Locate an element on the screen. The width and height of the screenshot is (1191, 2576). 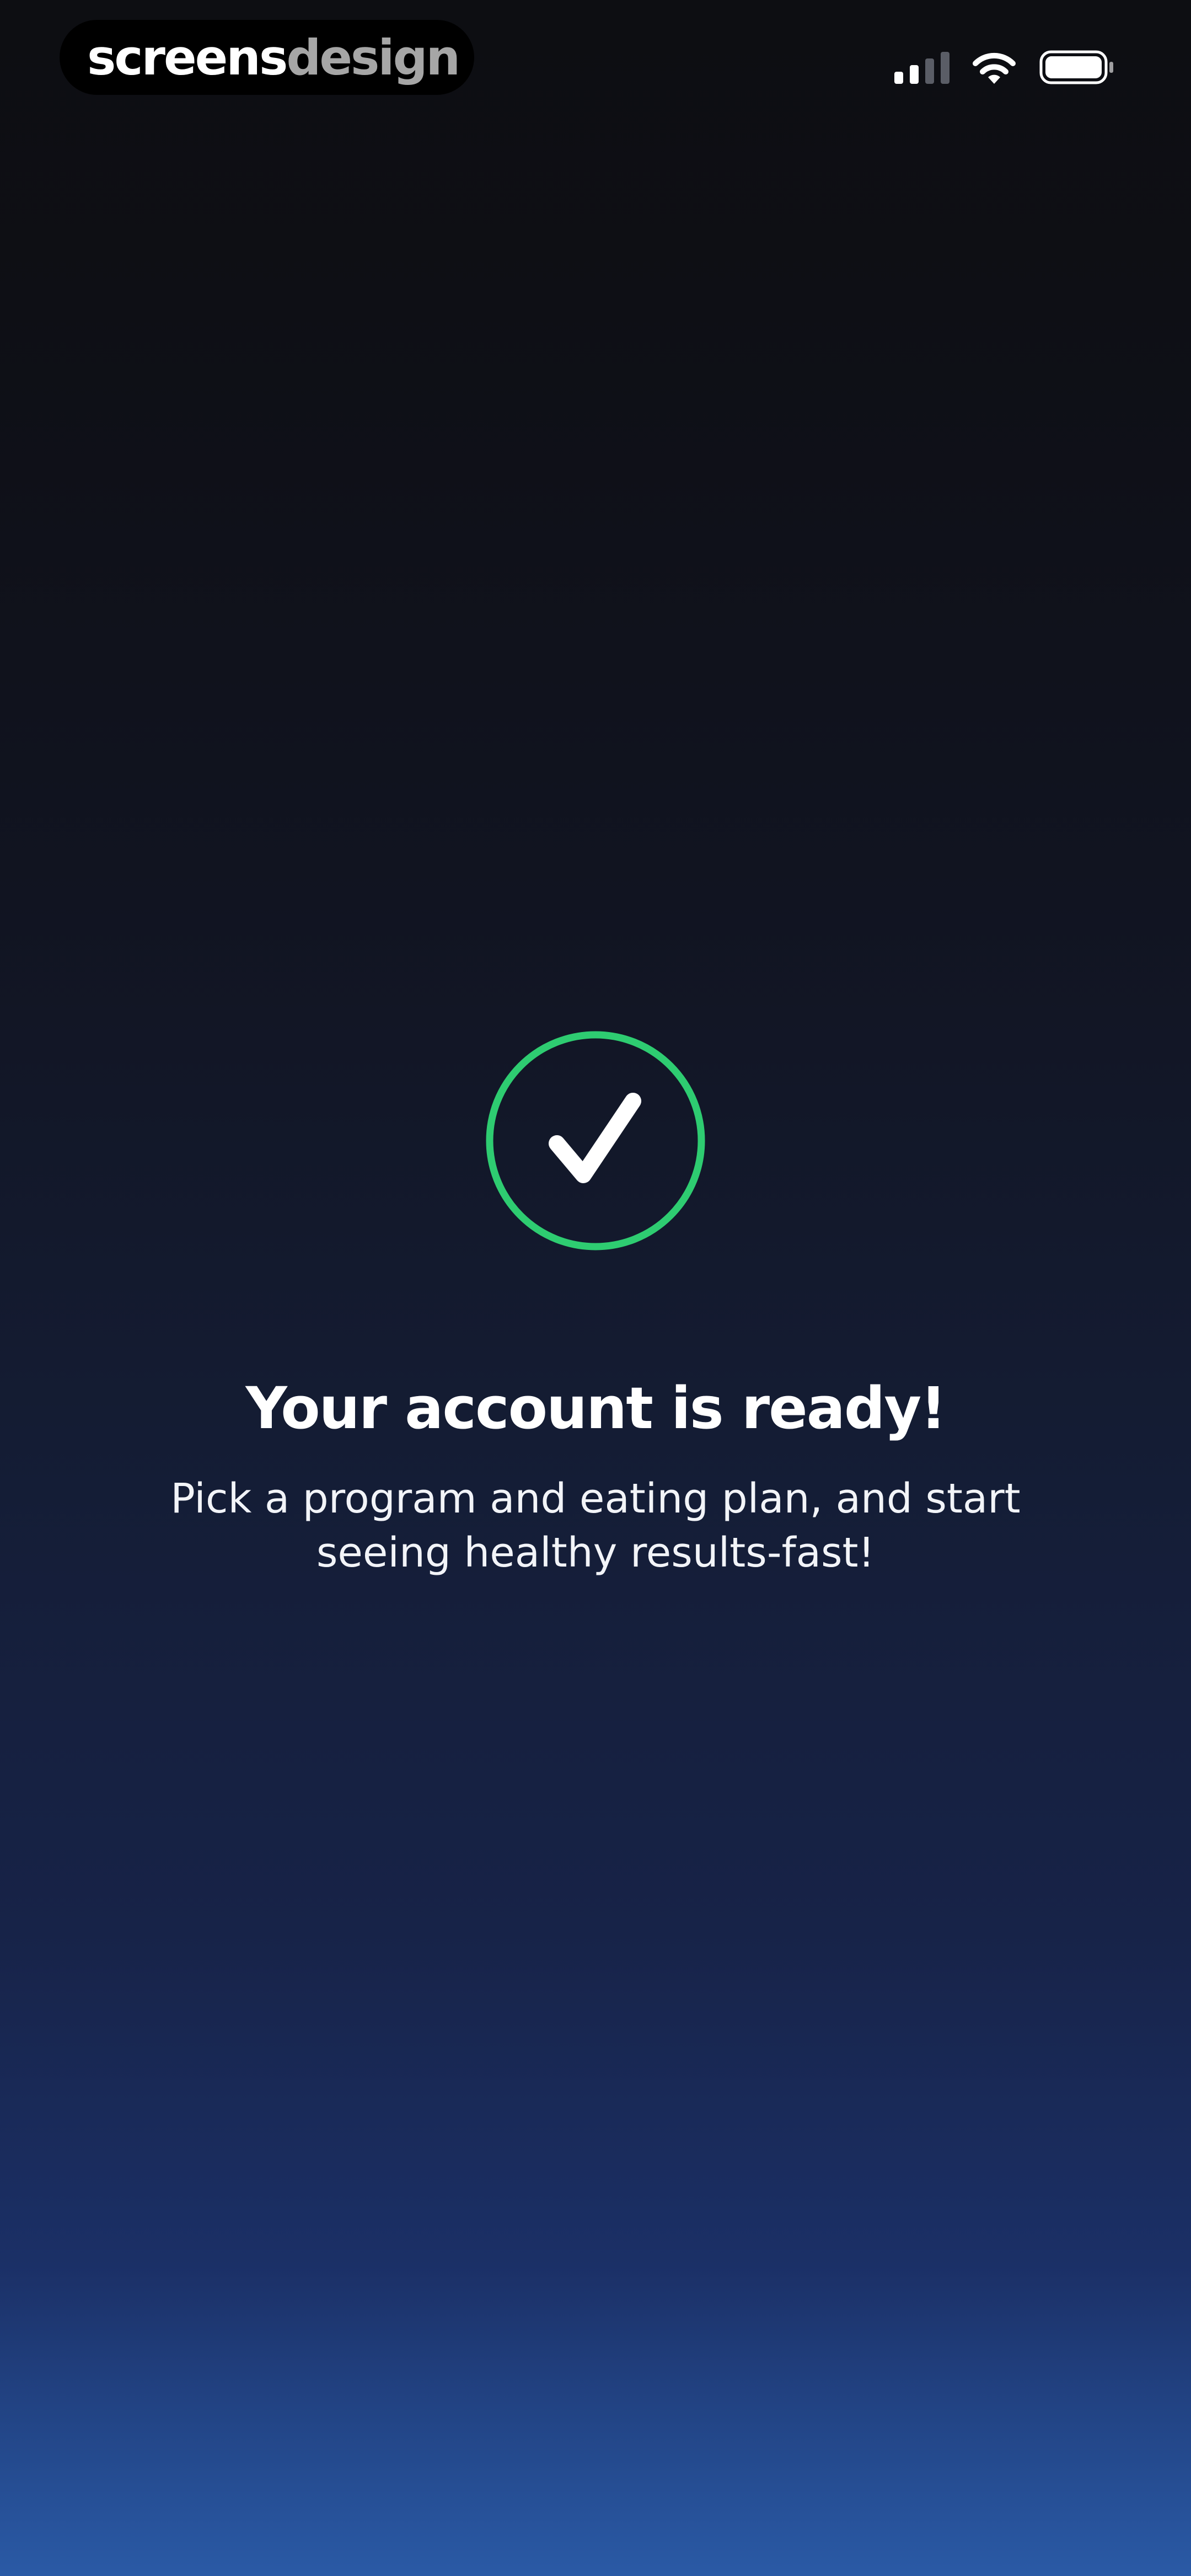
wifi-icon is located at coordinates (994, 67).